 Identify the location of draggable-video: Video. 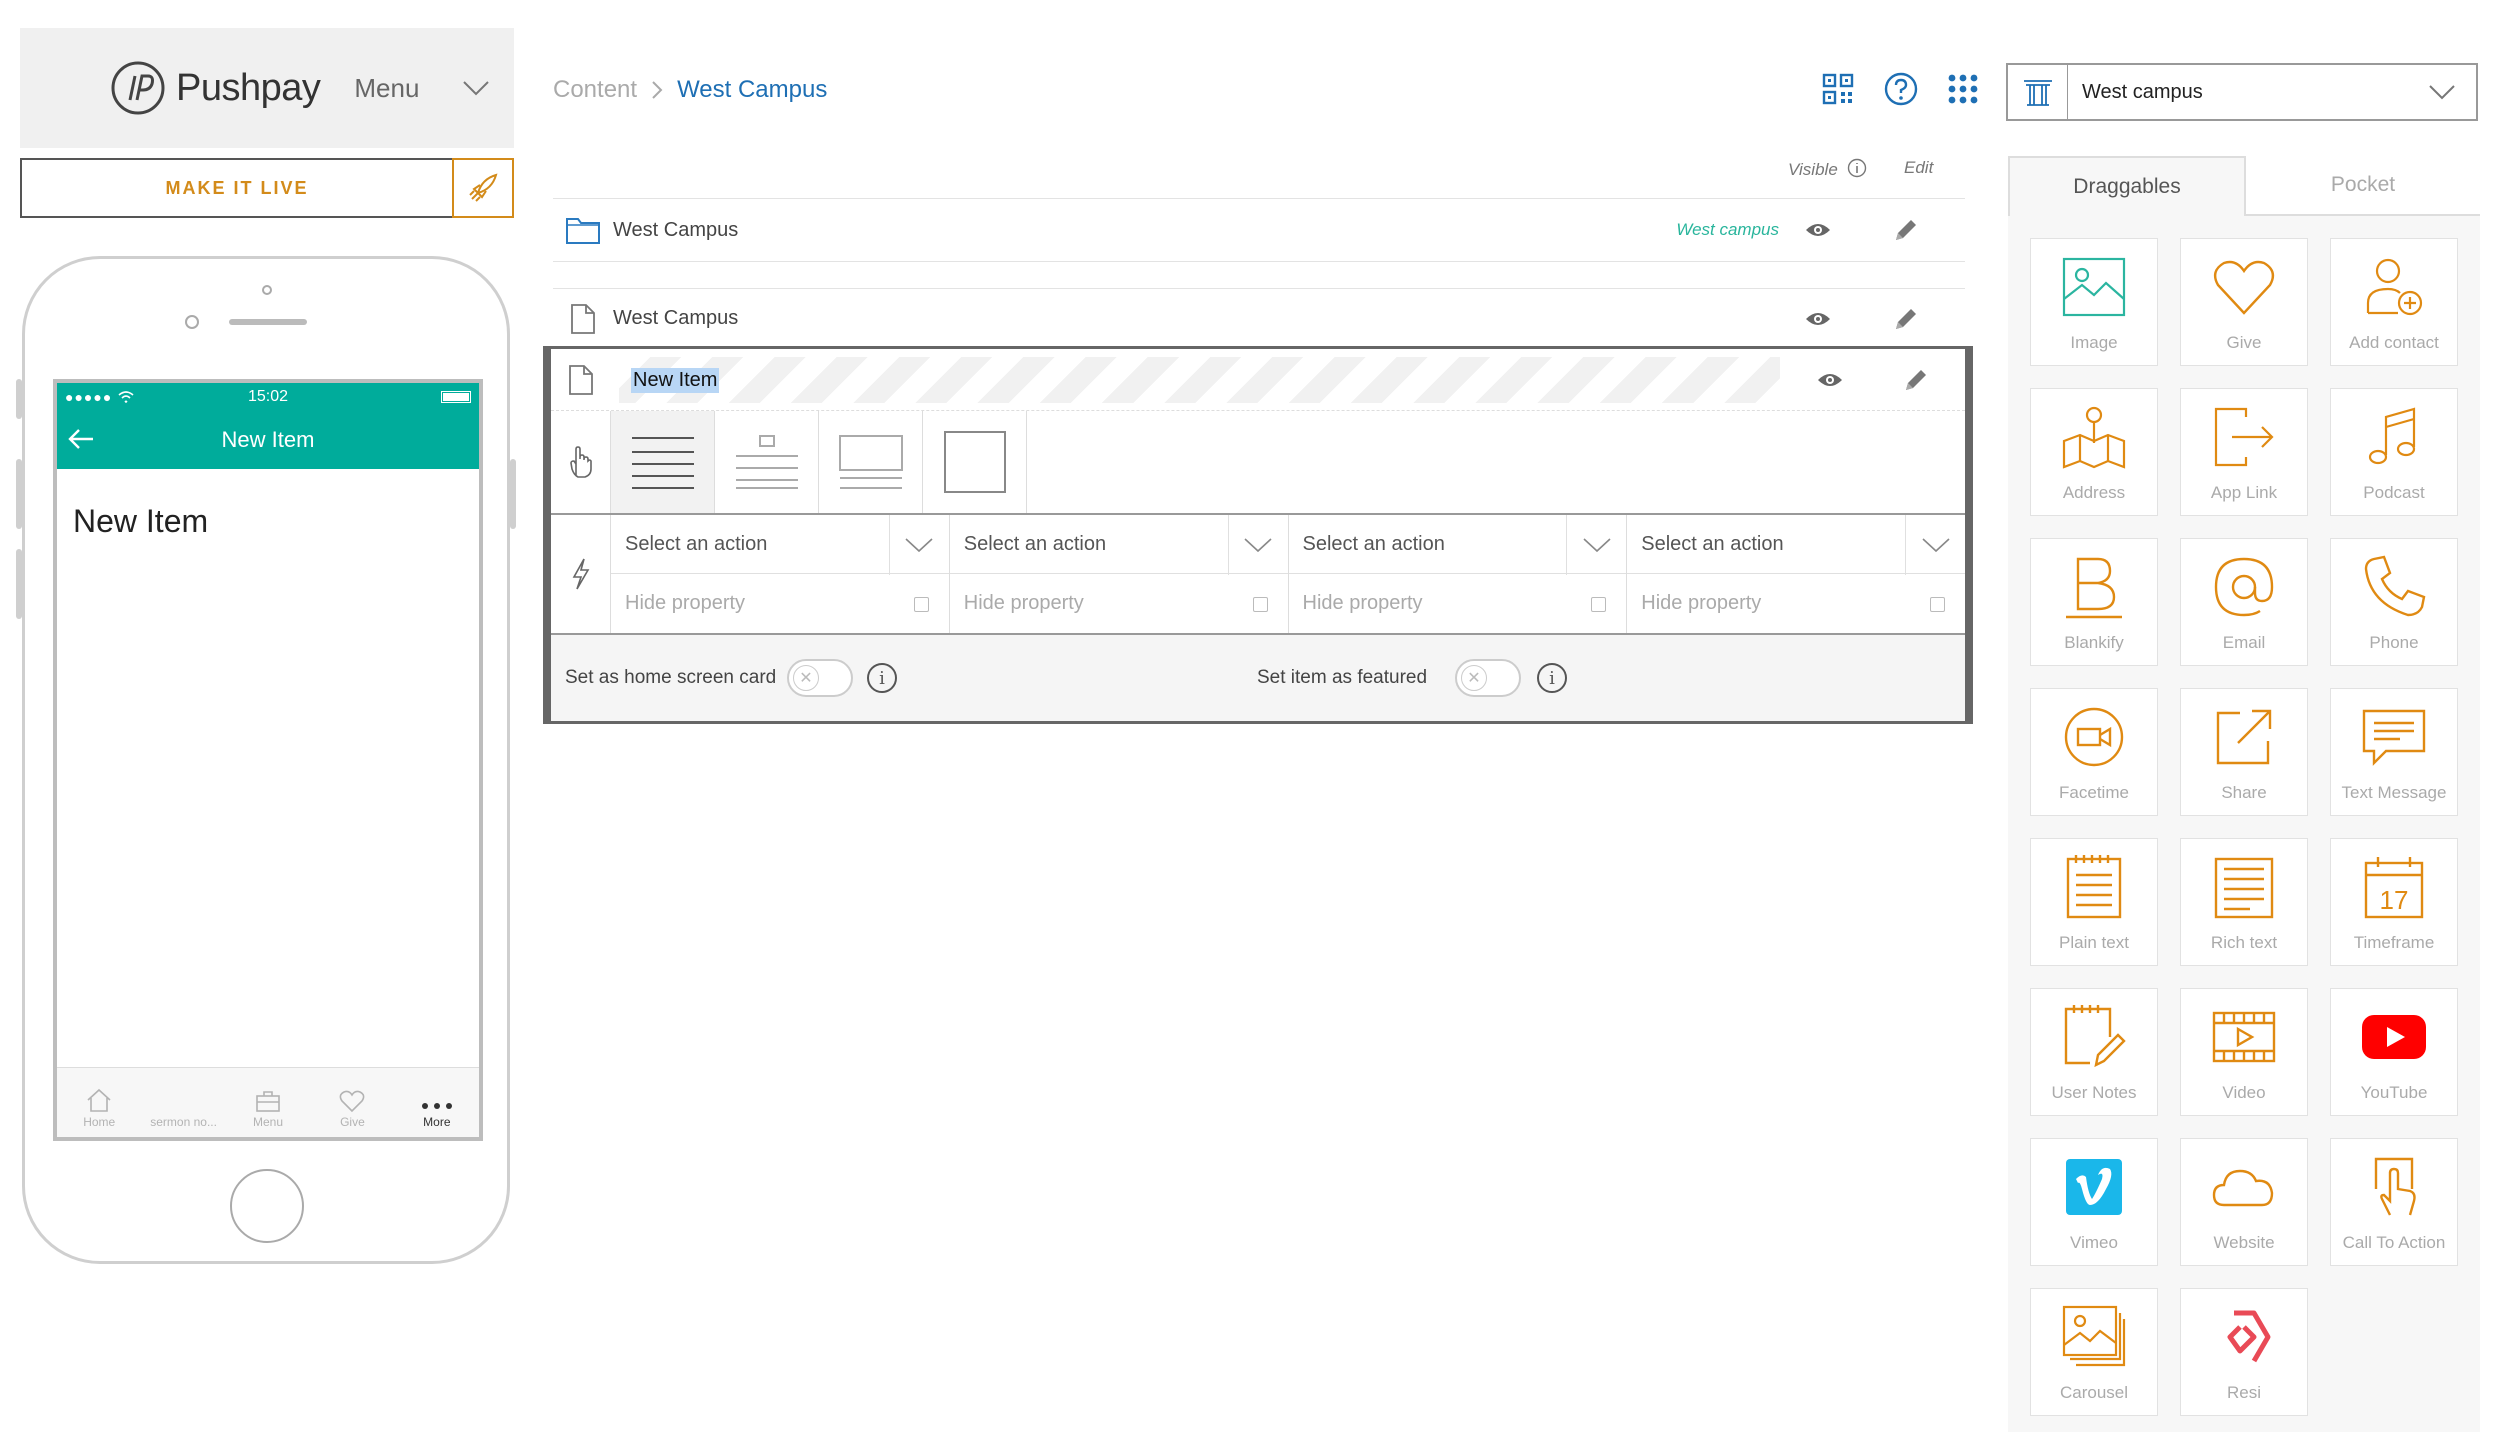
(2244, 1052).